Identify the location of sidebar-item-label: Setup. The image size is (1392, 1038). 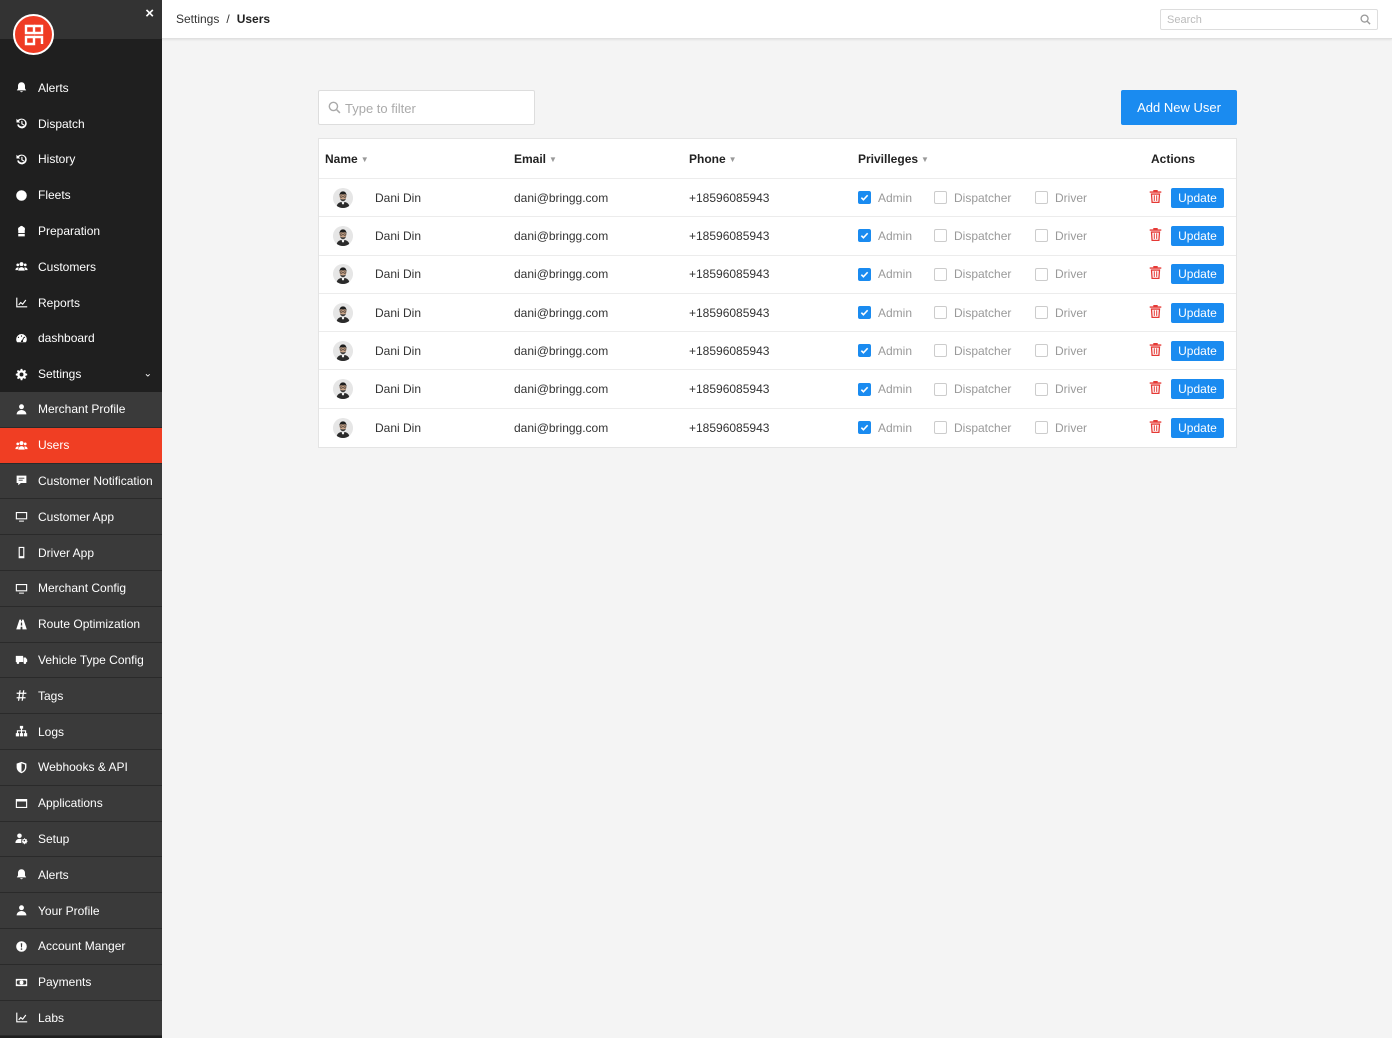
(54, 838).